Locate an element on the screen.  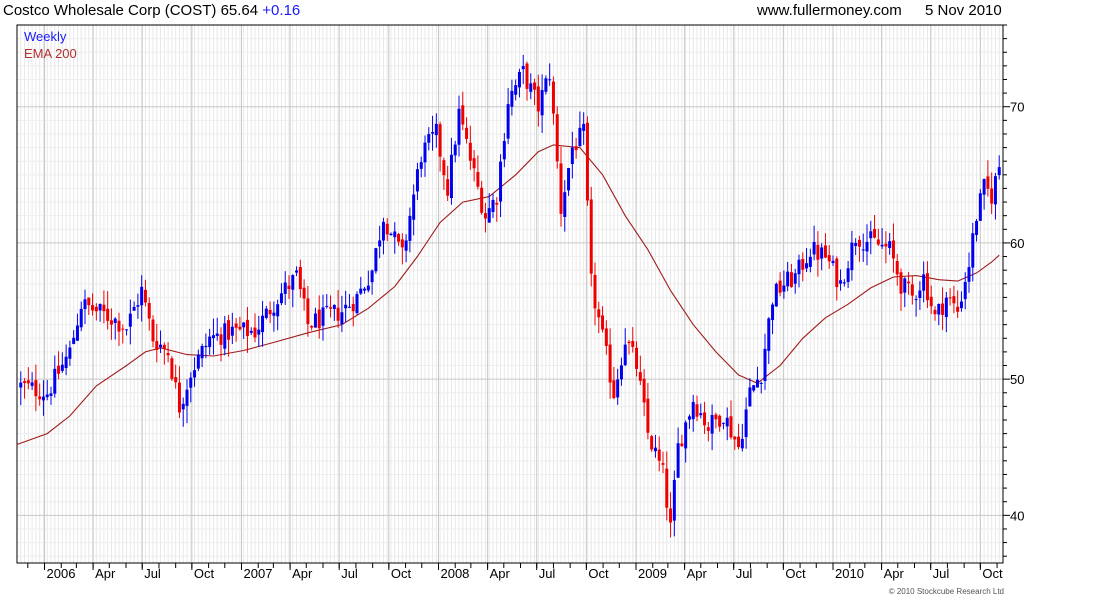
x-tick-label: 2006 is located at coordinates (61, 573).